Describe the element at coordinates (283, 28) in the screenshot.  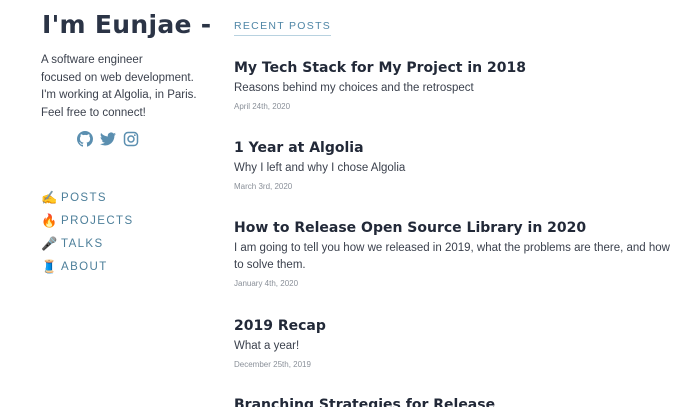
I see `section-heading: RECENT POSTS` at that location.